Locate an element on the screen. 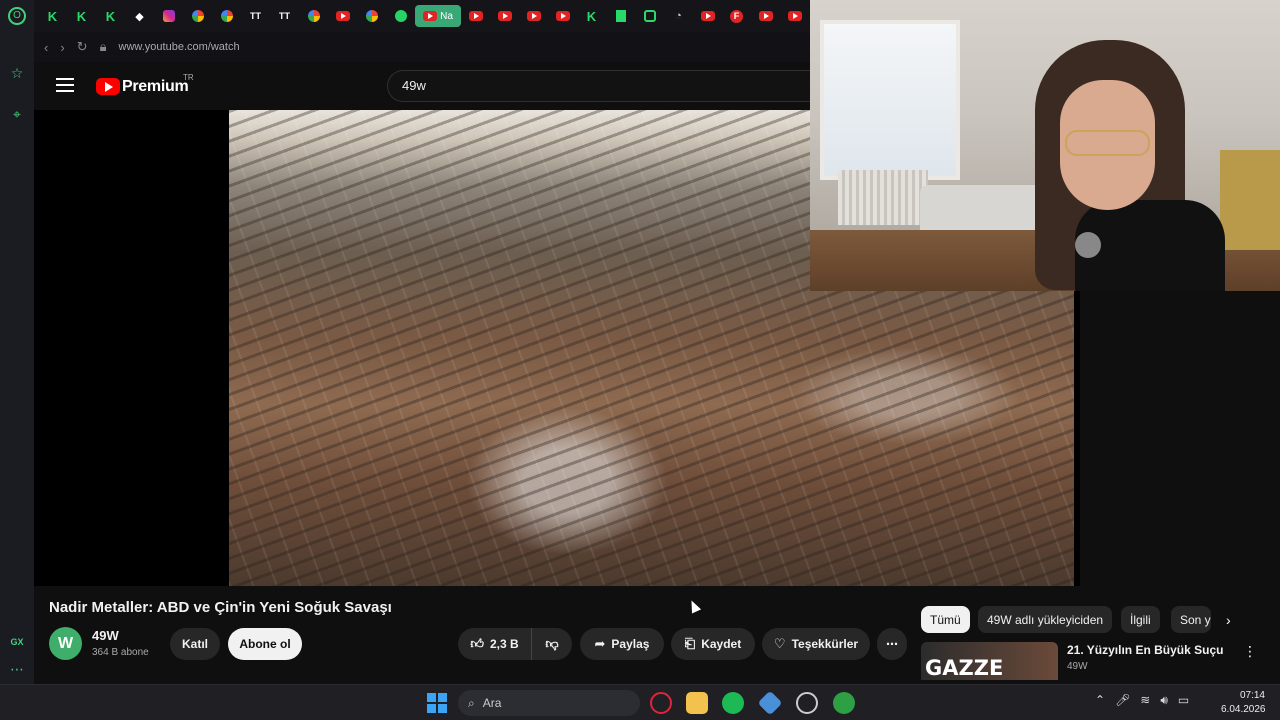 Image resolution: width=1280 pixels, height=720 pixels. youtube-header: Premium TR 49w is located at coordinates (422, 86).